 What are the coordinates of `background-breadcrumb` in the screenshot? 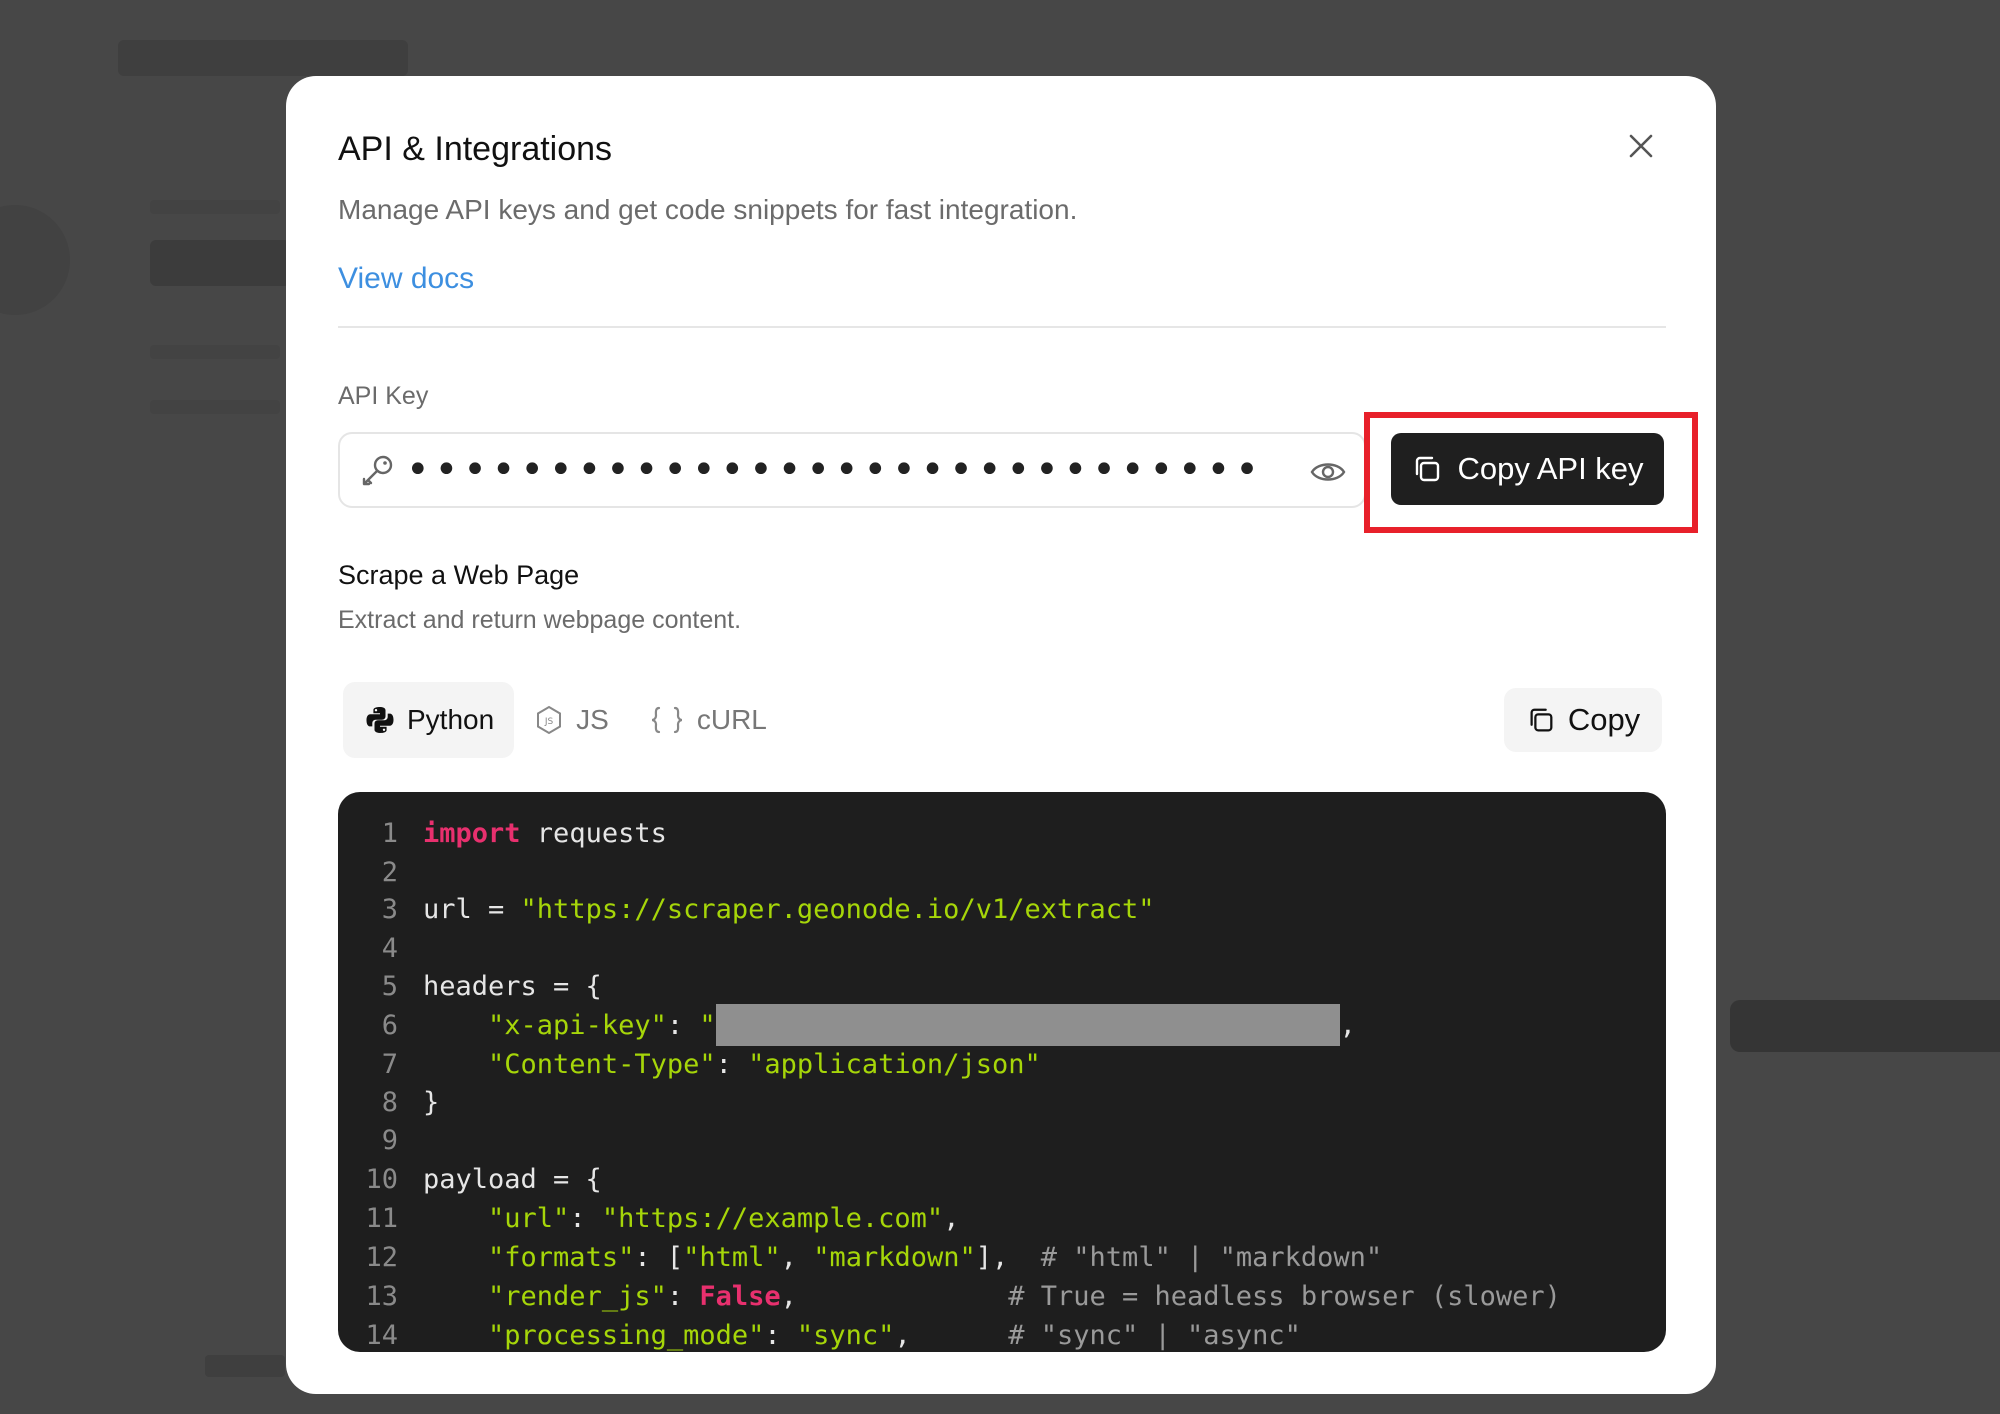 It's located at (263, 58).